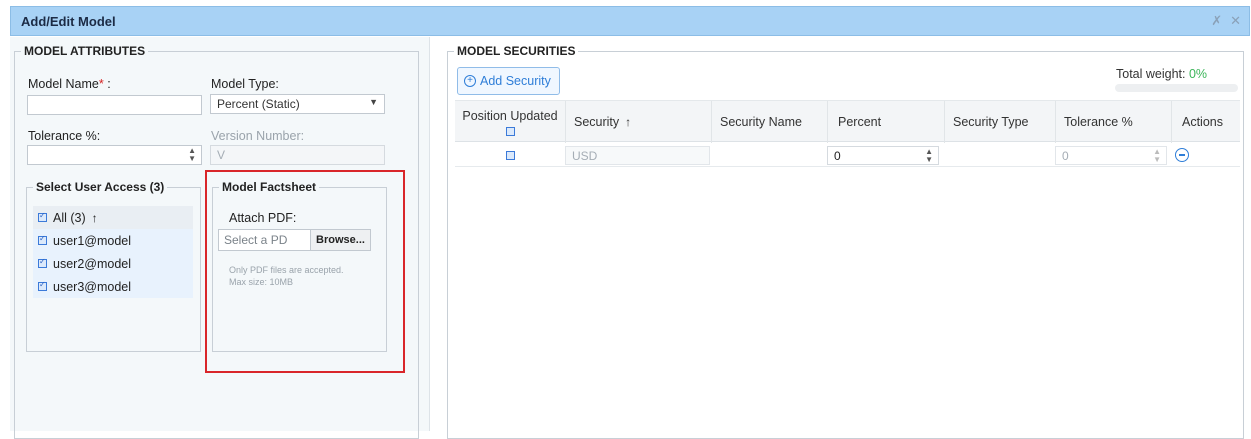 This screenshot has width=1251, height=439. I want to click on column-header-actions: Actions, so click(1205, 122).